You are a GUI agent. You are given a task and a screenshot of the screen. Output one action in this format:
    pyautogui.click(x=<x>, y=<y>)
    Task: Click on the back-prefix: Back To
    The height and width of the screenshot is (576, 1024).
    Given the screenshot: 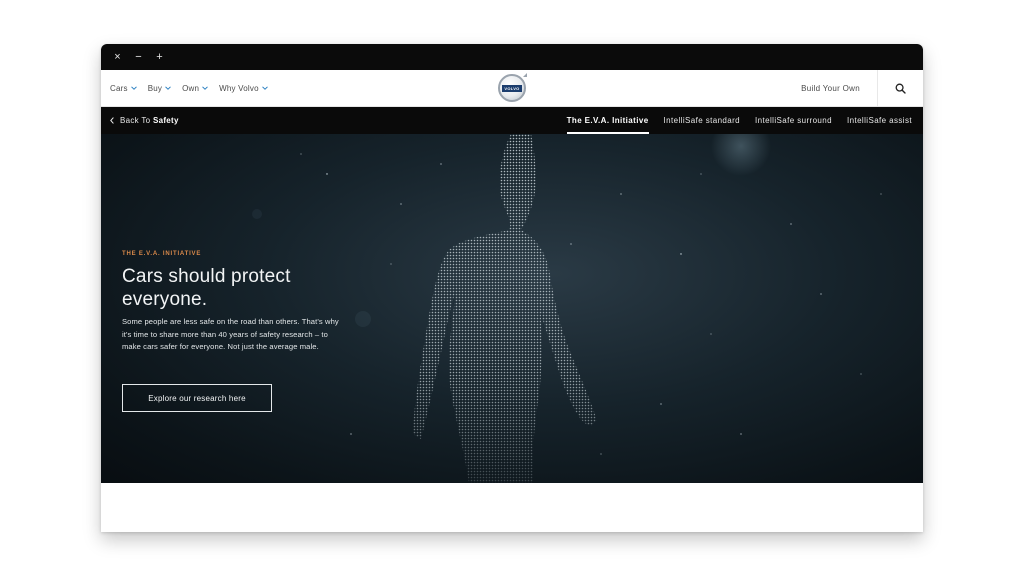 What is the action you would take?
    pyautogui.click(x=135, y=120)
    